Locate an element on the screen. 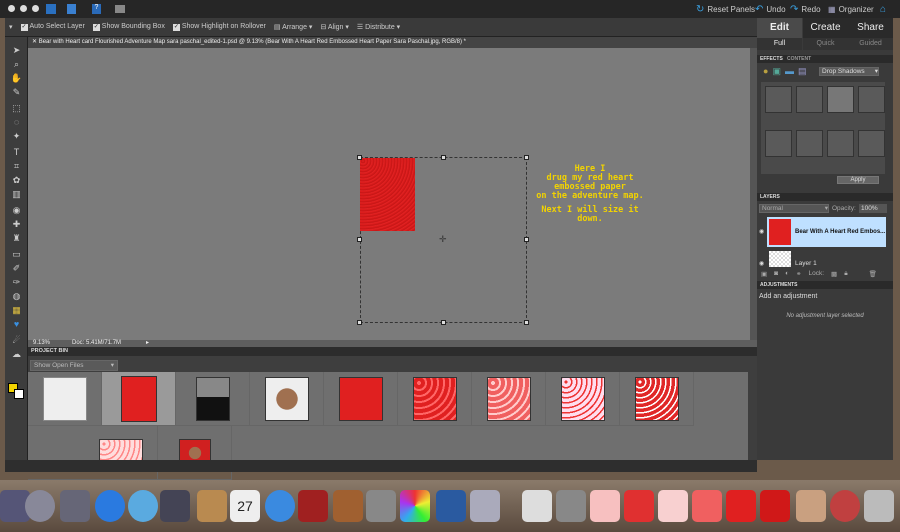  reset-panels-button: ↻ Reset Panels is located at coordinates (725, 9).